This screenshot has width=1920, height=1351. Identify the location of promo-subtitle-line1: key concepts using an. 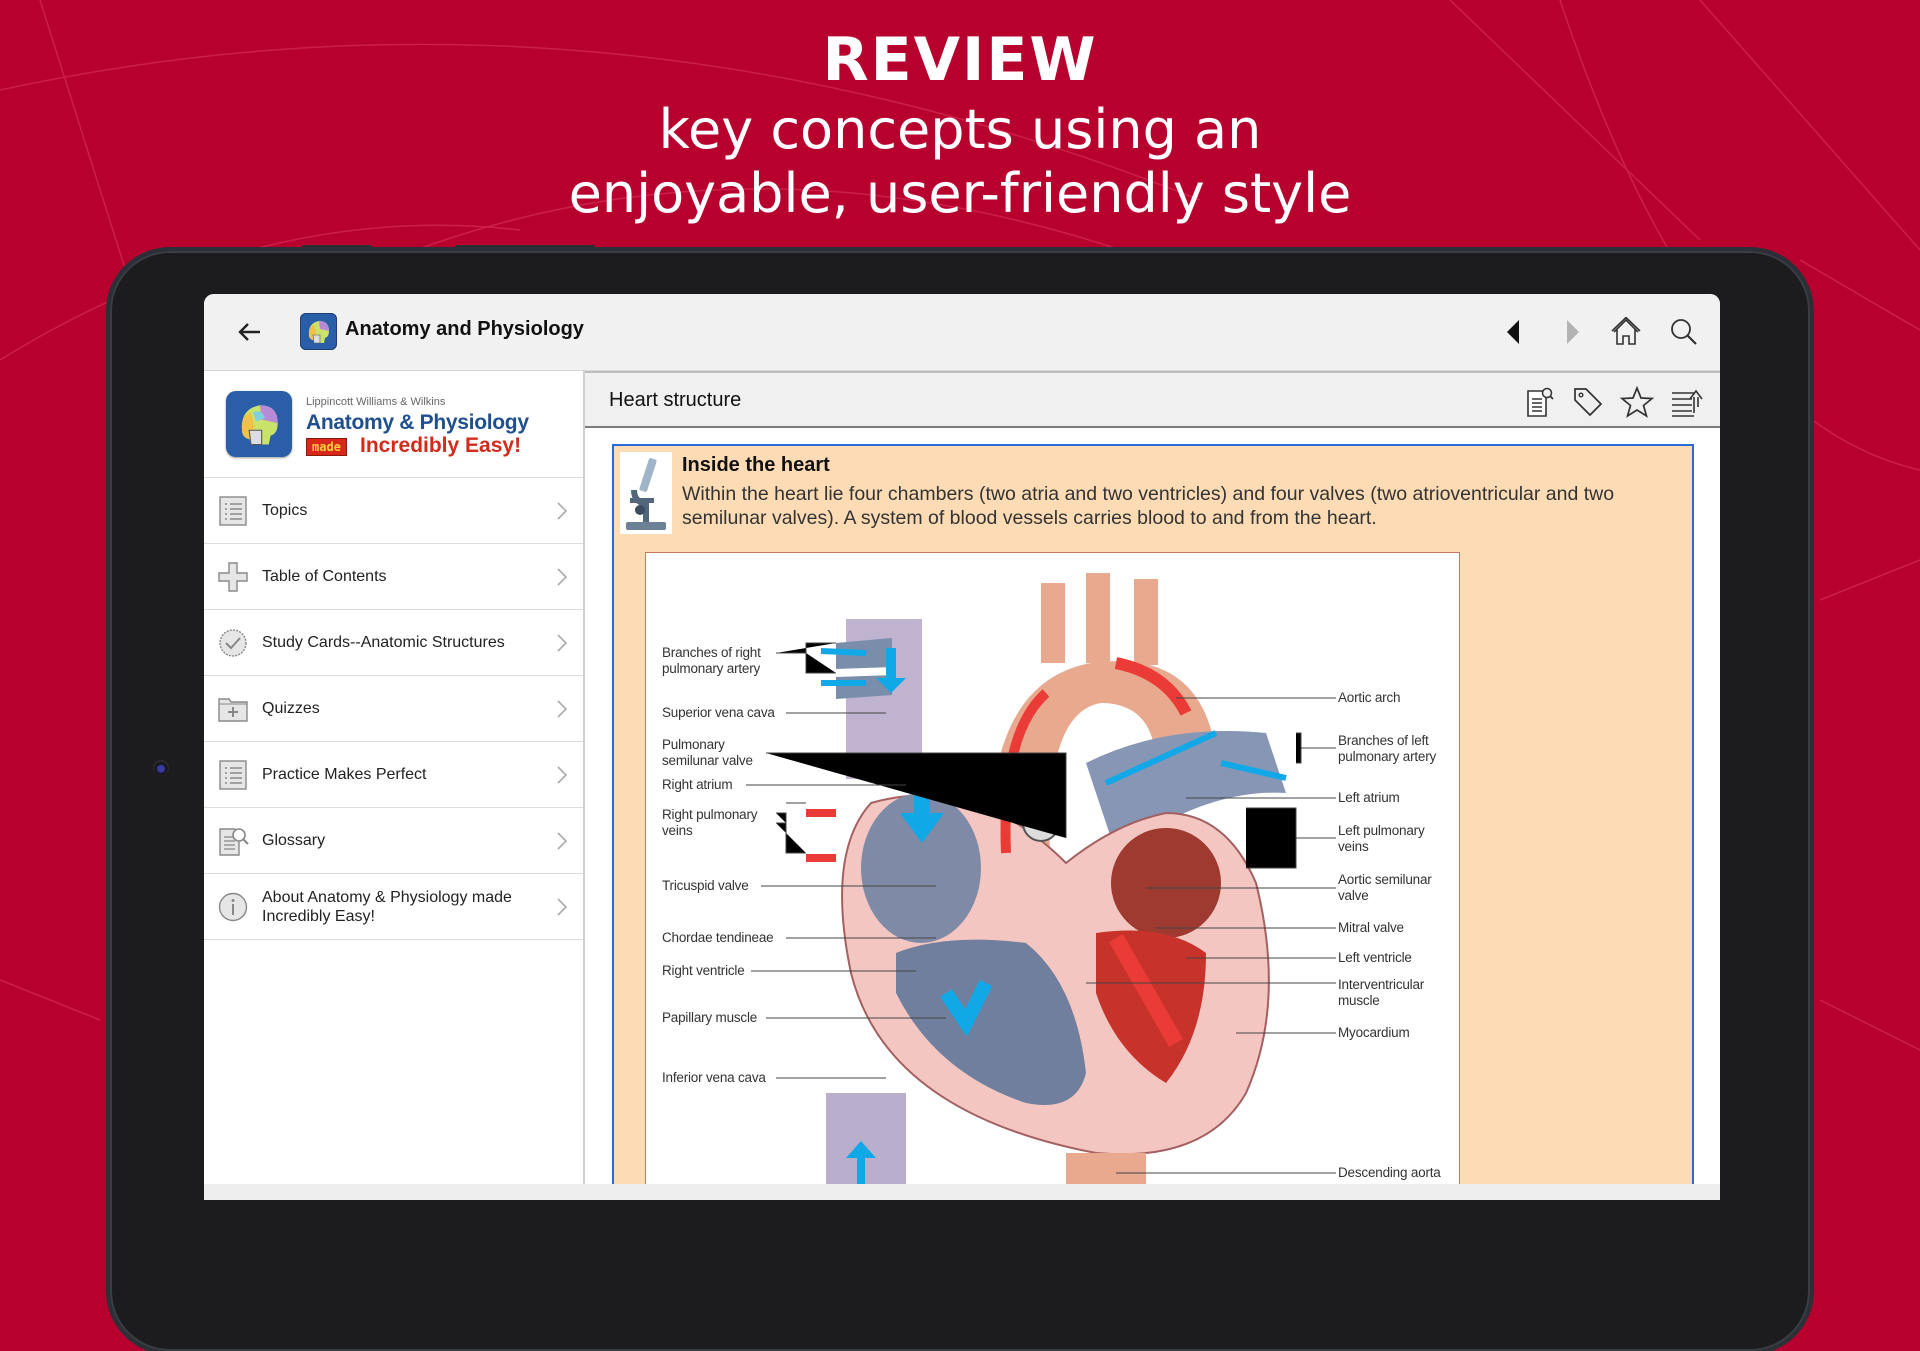
(960, 129).